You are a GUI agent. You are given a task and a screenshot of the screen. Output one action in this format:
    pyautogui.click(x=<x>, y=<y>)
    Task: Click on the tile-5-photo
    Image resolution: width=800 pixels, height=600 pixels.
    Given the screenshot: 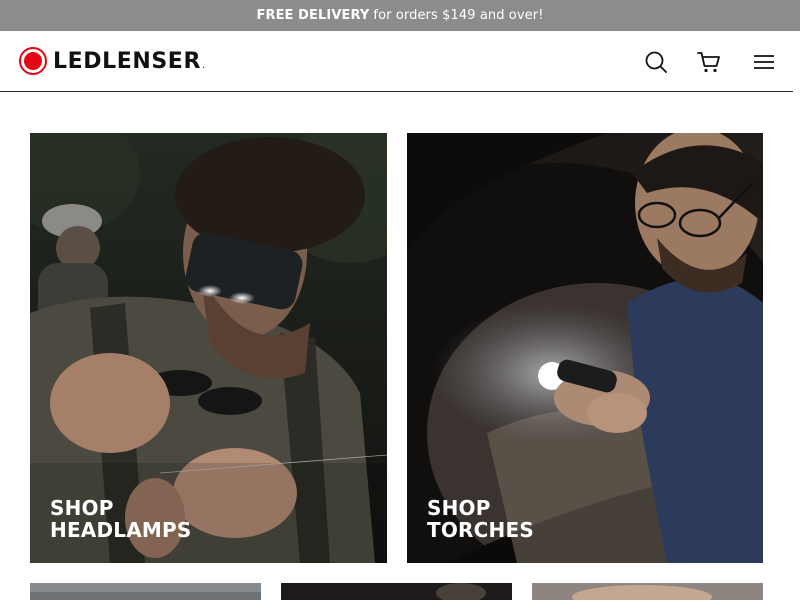 What is the action you would take?
    pyautogui.click(x=647, y=591)
    